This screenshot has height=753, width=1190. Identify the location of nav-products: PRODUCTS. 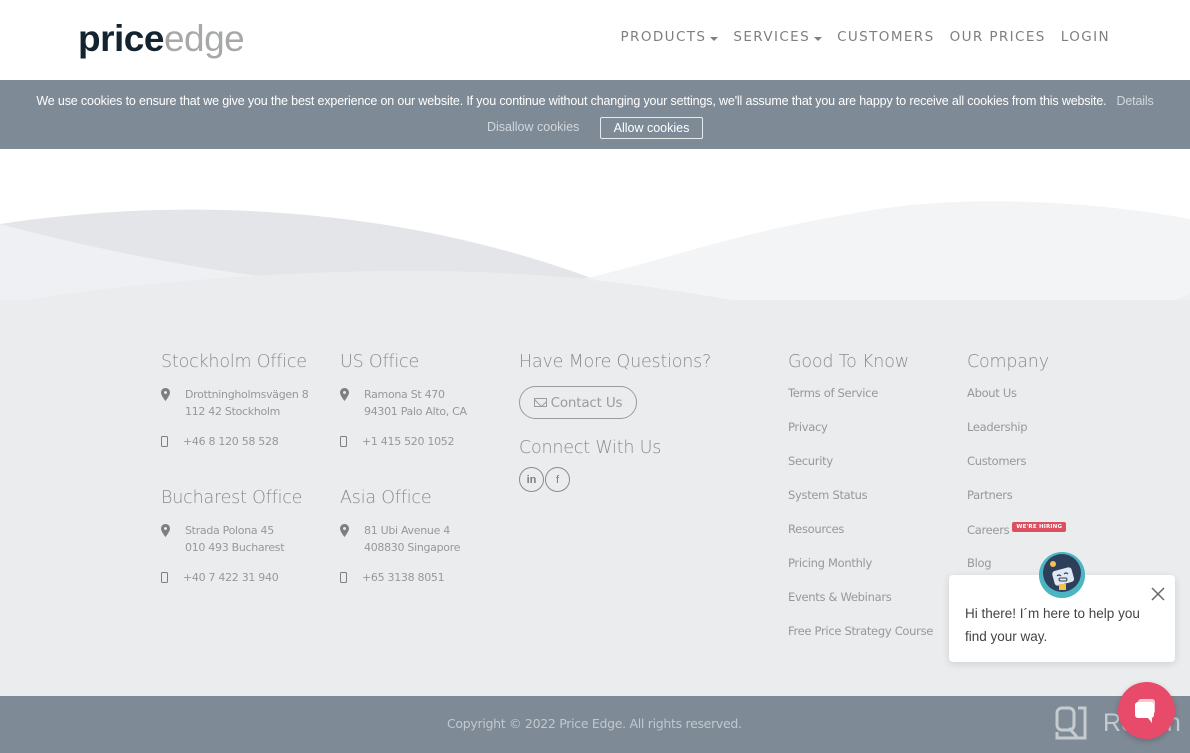
(670, 37).